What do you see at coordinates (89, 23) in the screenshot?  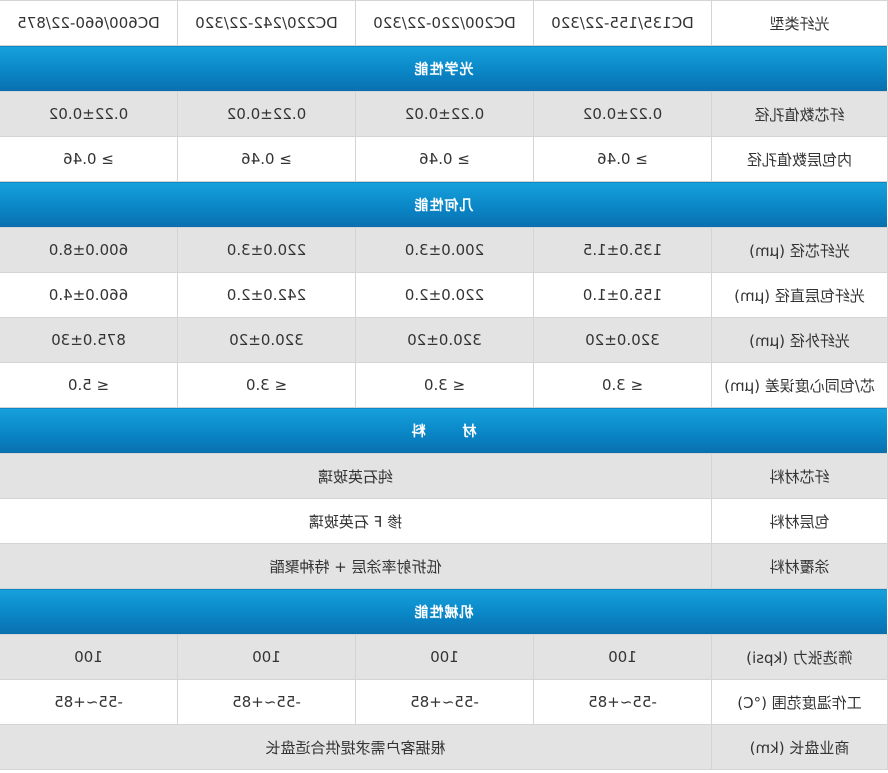 I see `fiber-type-dc600: DC600/660-22/875` at bounding box center [89, 23].